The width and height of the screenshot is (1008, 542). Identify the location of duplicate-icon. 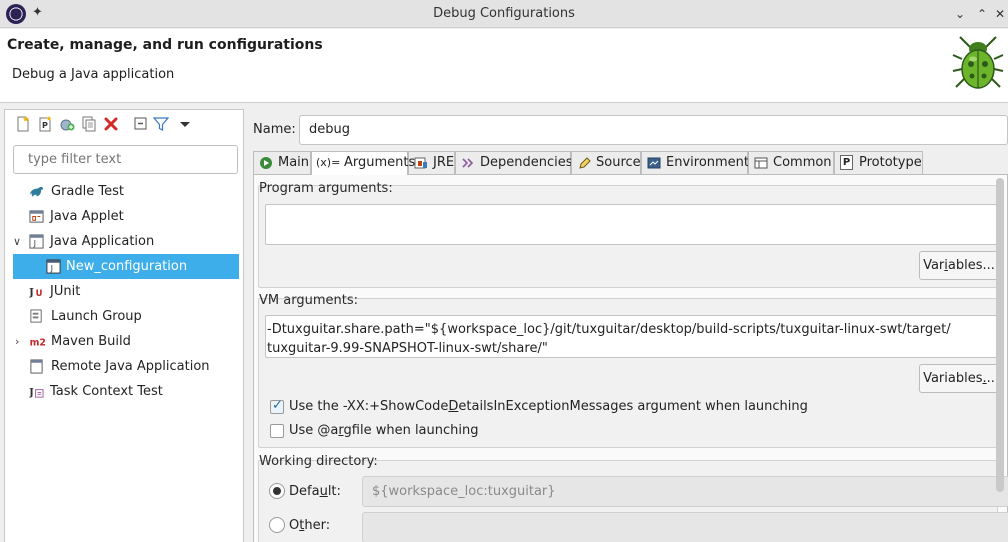
(89, 124).